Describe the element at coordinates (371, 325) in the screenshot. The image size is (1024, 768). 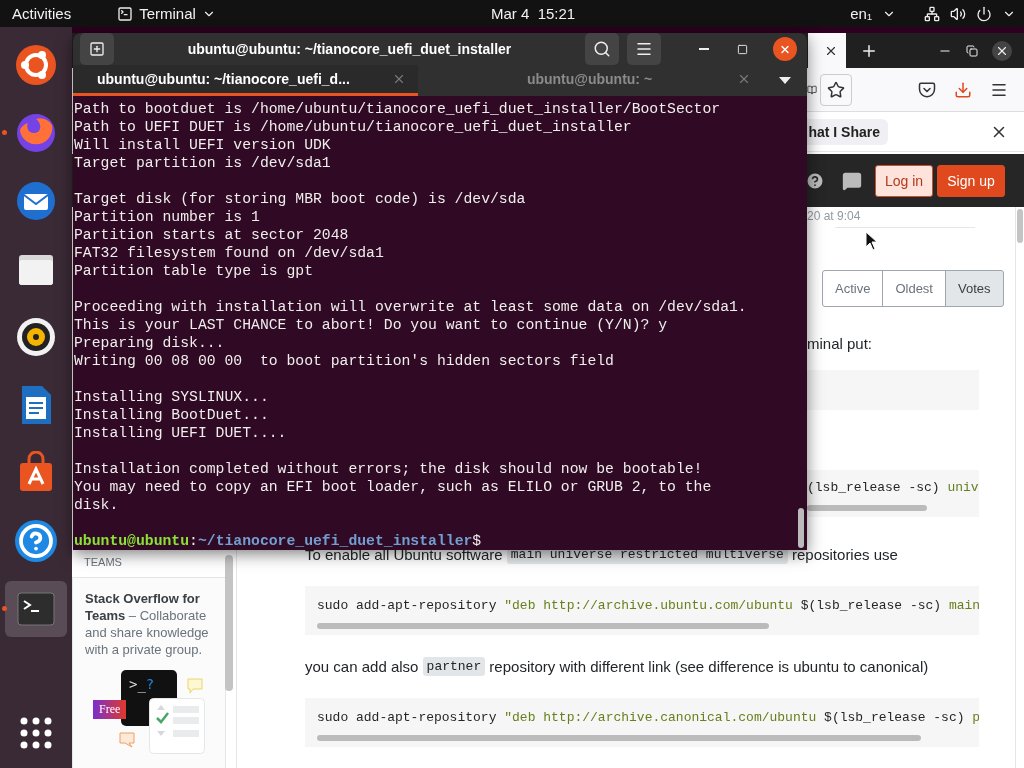
I see `terminal-line: This is your LAST CHANCE to abort! Do you want to continue (Y/N)? y` at that location.